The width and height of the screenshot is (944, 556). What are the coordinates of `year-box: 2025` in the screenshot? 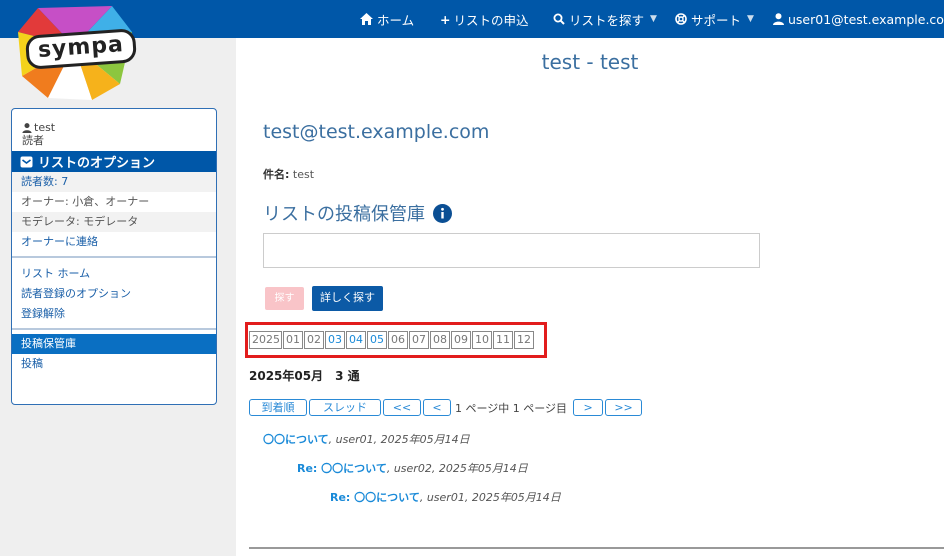 It's located at (265, 340).